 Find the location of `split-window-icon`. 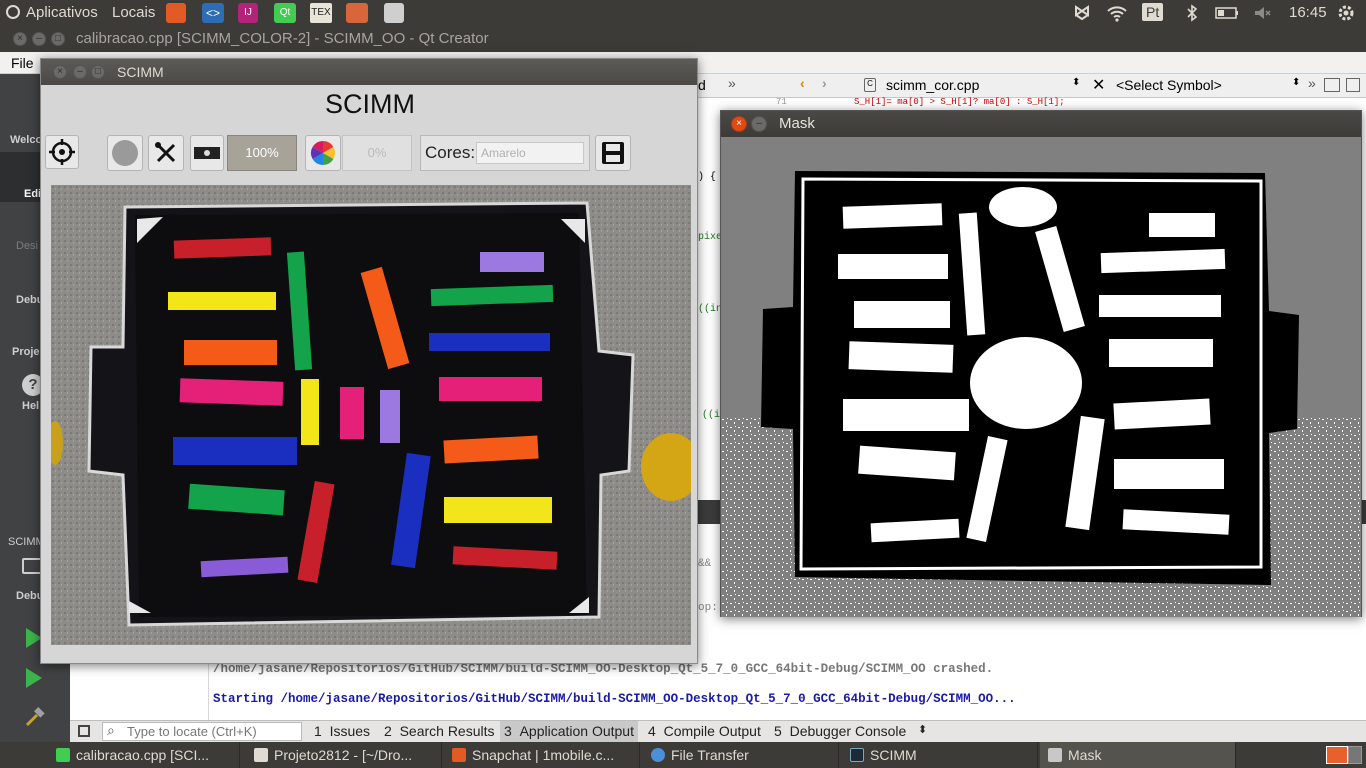

split-window-icon is located at coordinates (1353, 85).